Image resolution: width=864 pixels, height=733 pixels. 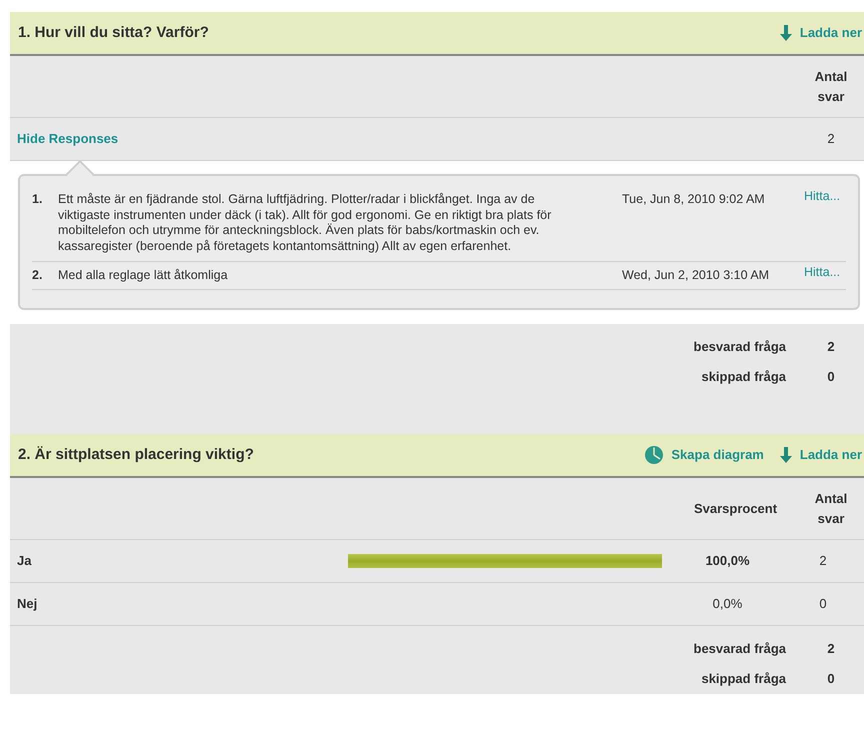 What do you see at coordinates (38, 276) in the screenshot?
I see `response-number: 2.` at bounding box center [38, 276].